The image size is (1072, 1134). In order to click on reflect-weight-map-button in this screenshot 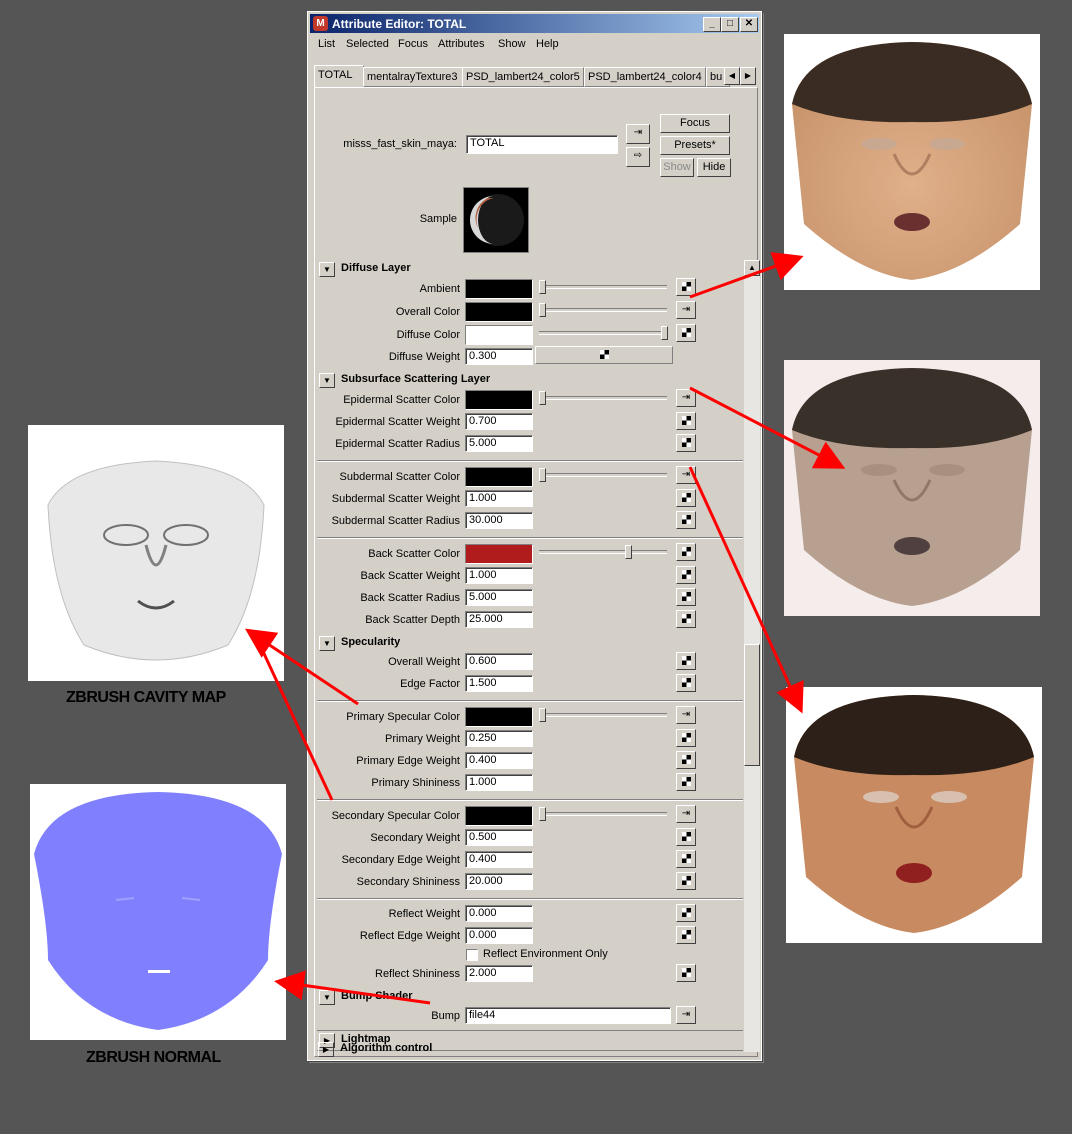, I will do `click(686, 913)`.